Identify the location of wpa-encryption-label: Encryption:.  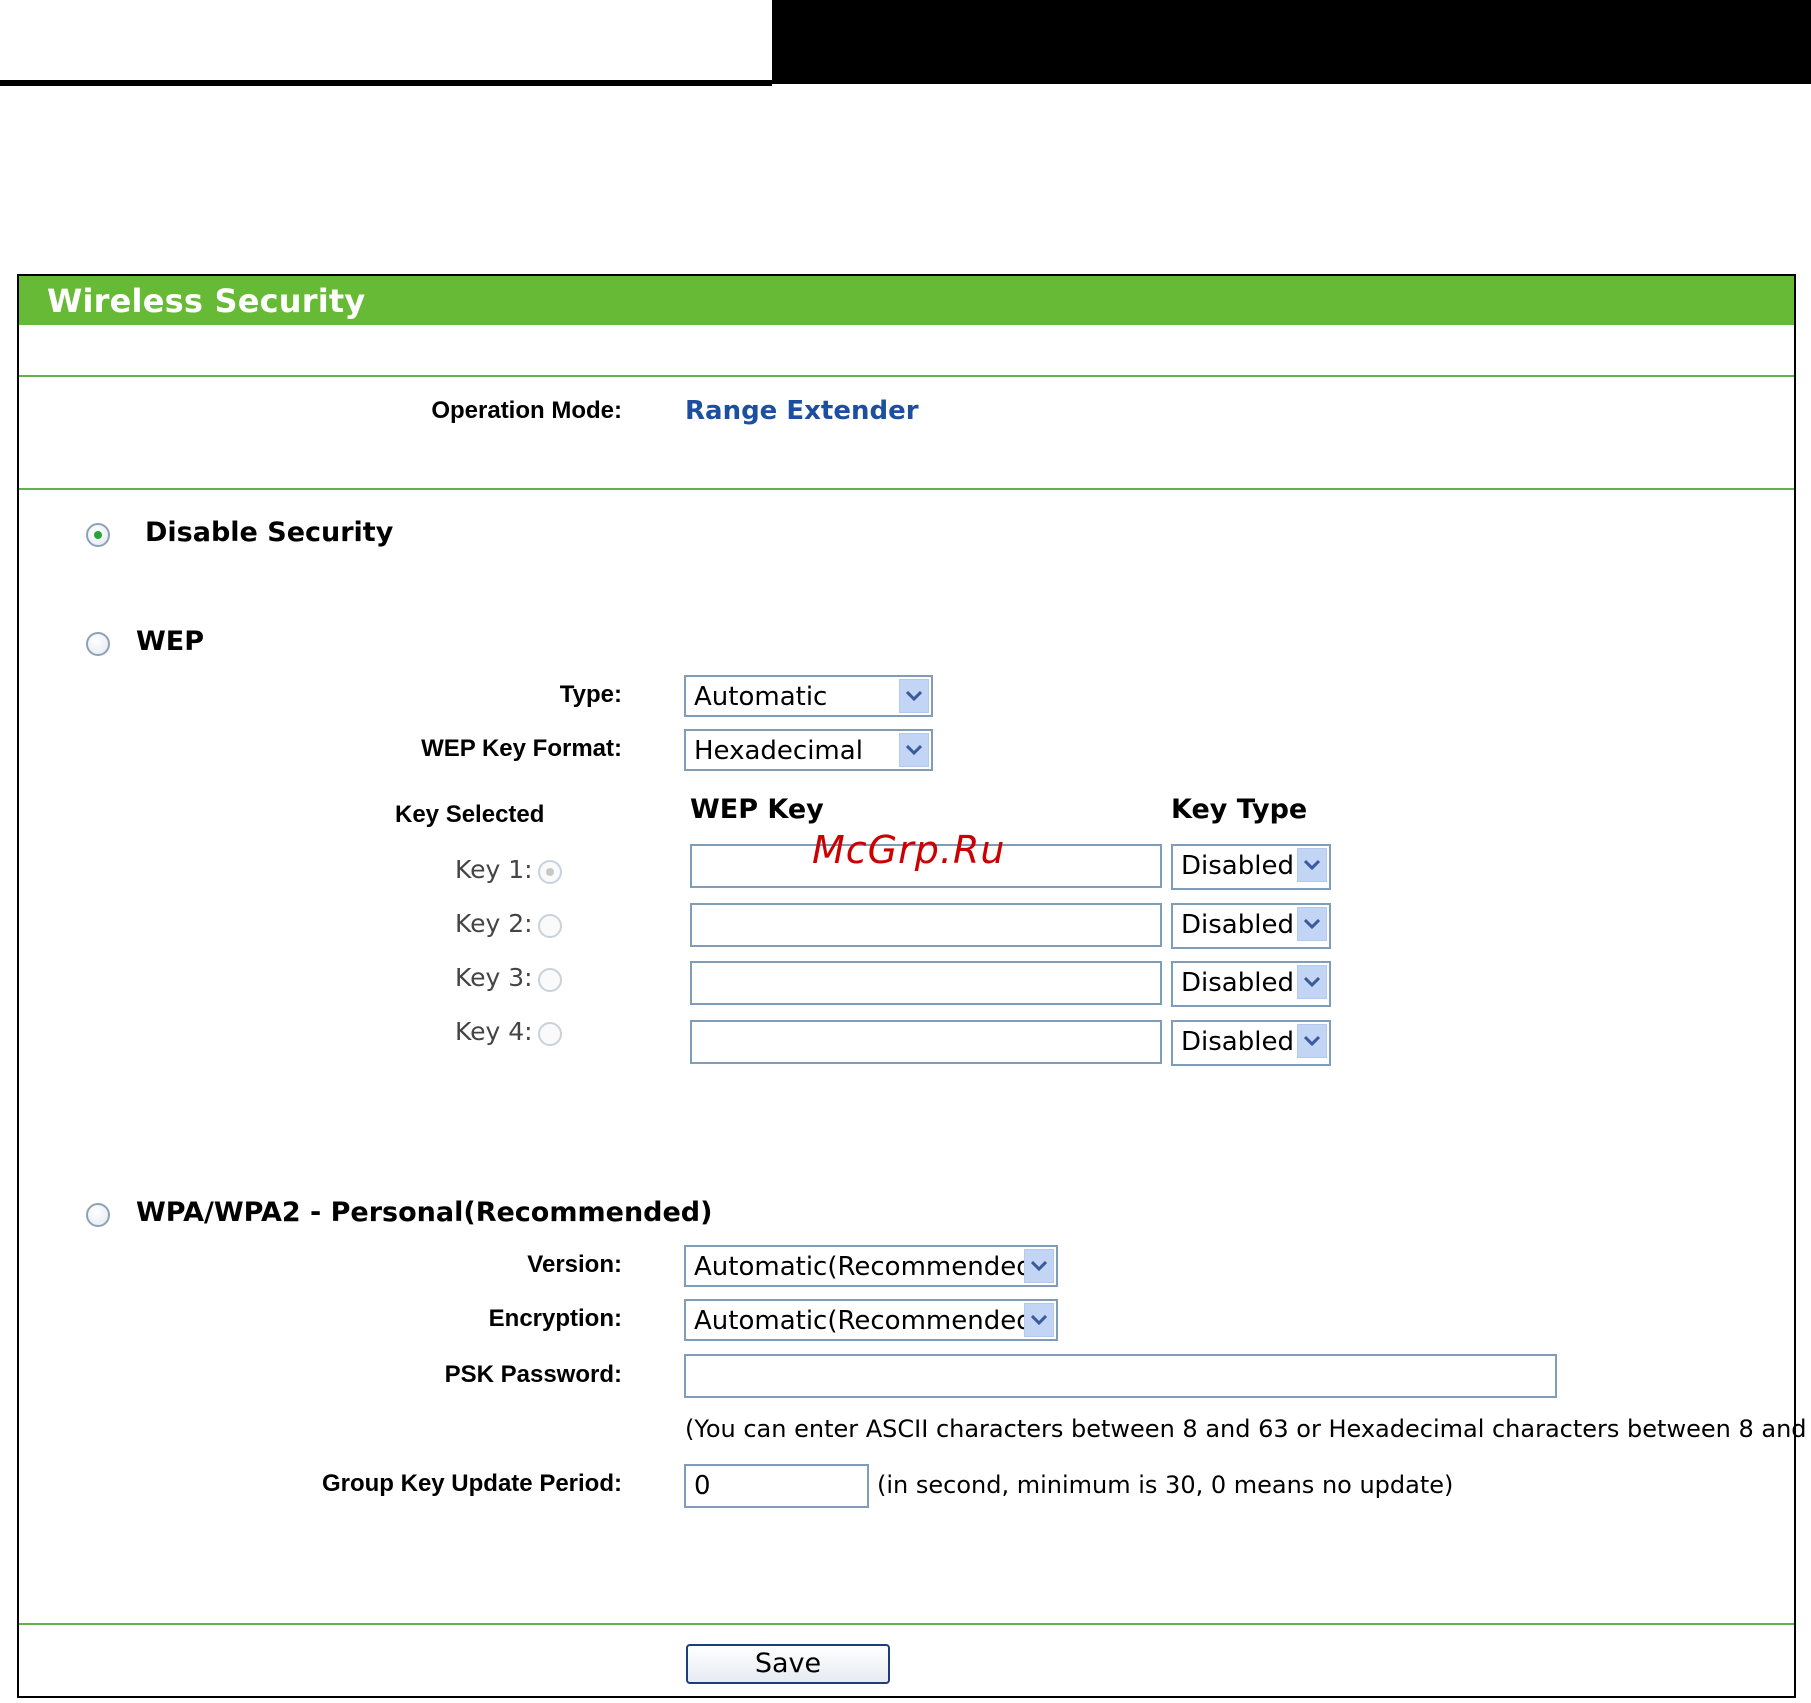
(555, 1318).